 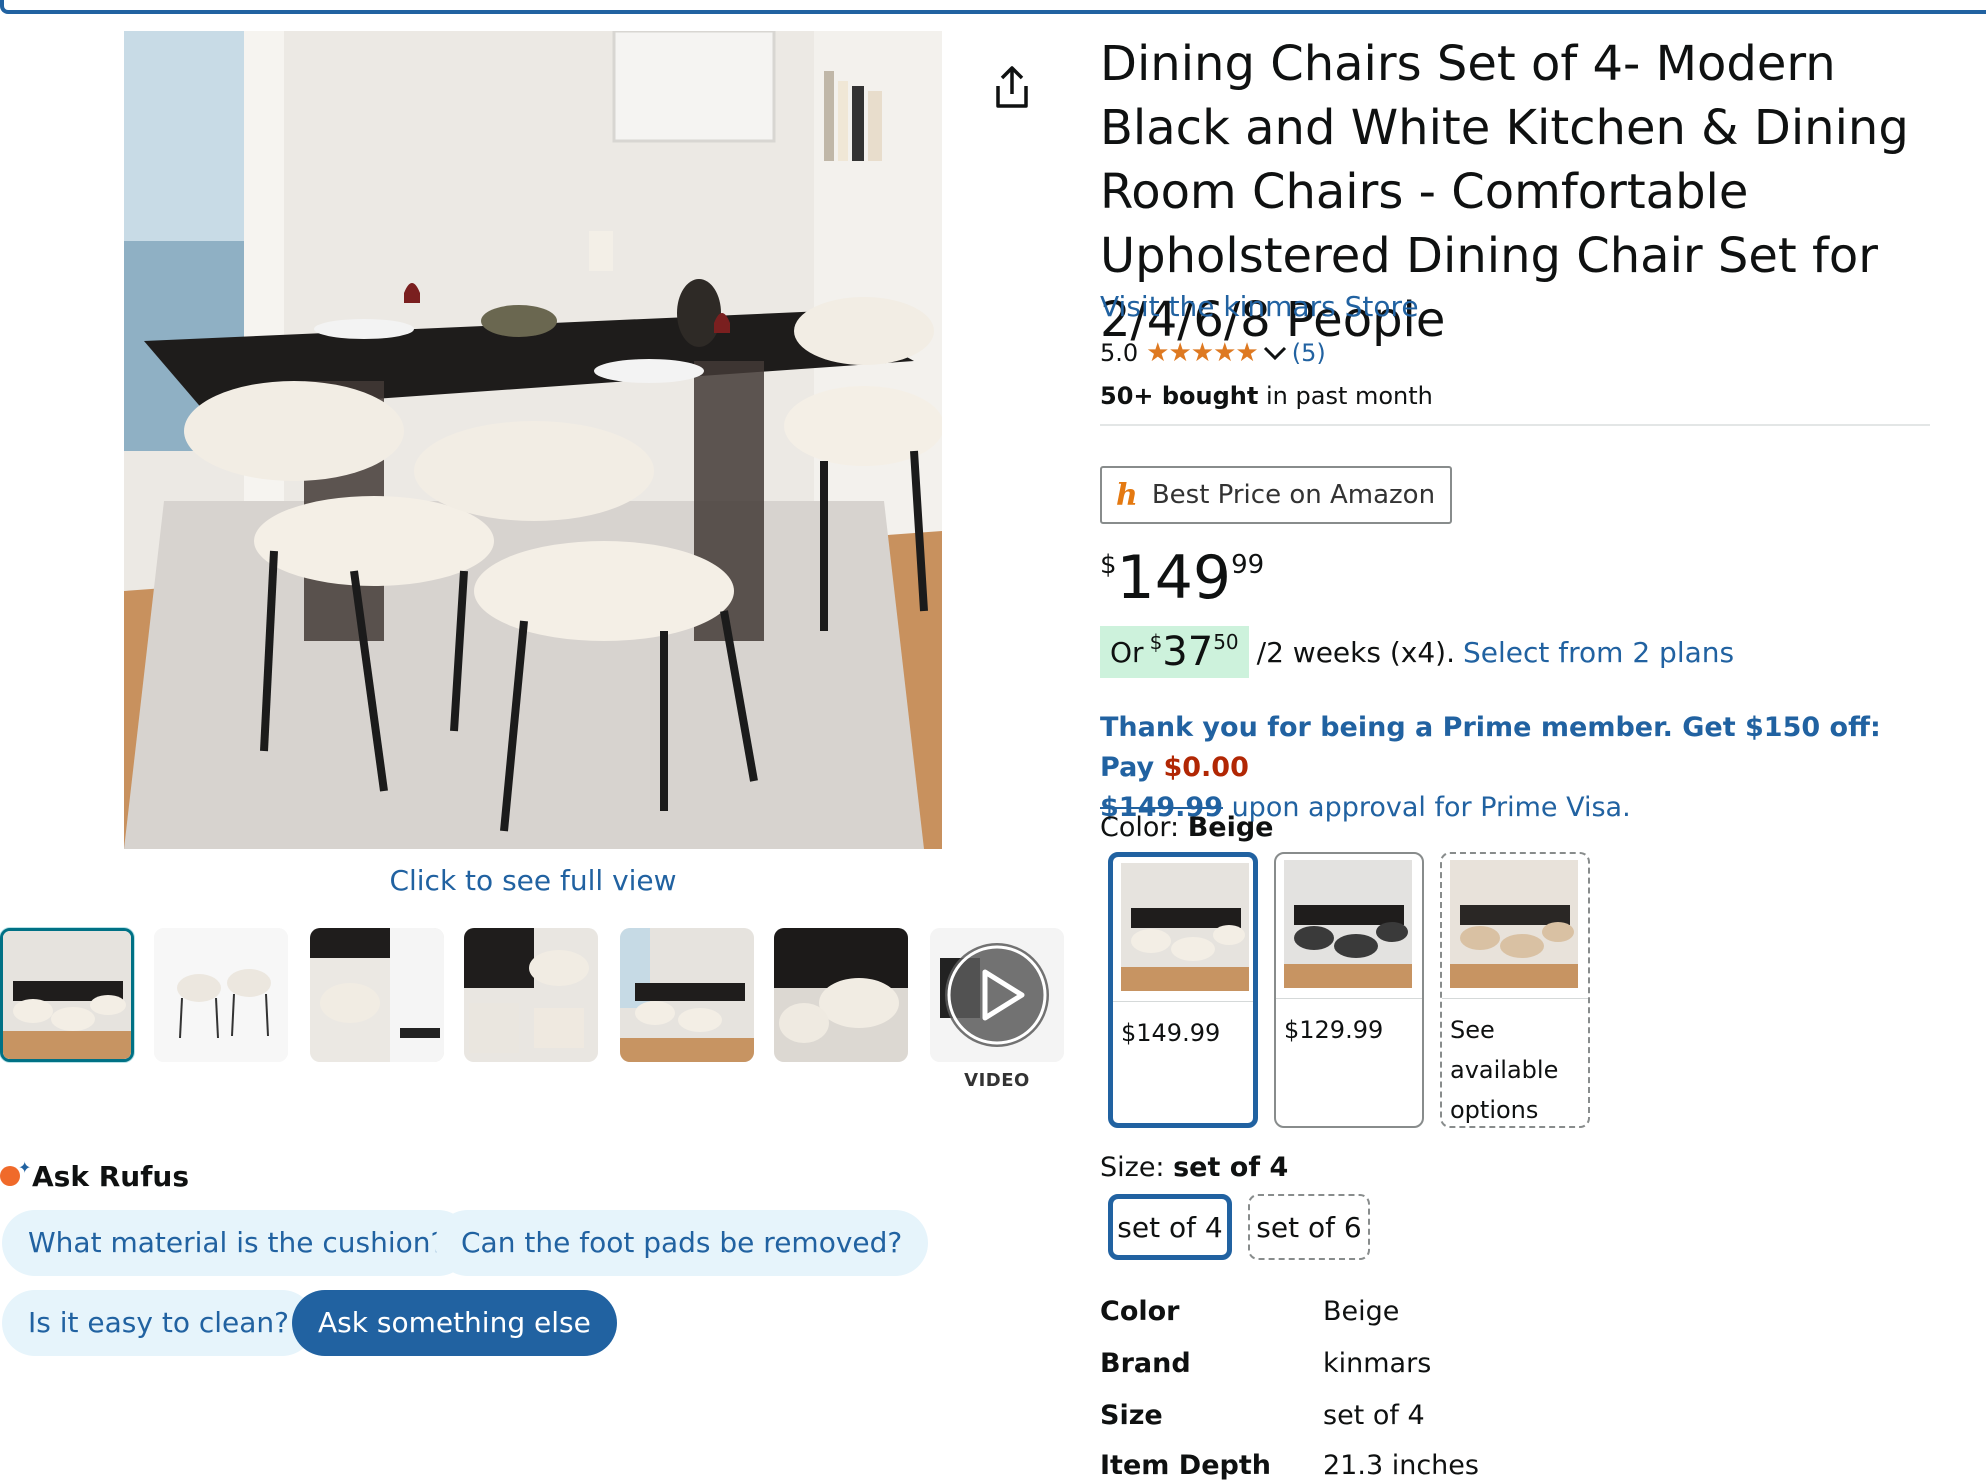 I want to click on ask-rufus-heading: ✦ Ask Rufus, so click(x=94, y=1175).